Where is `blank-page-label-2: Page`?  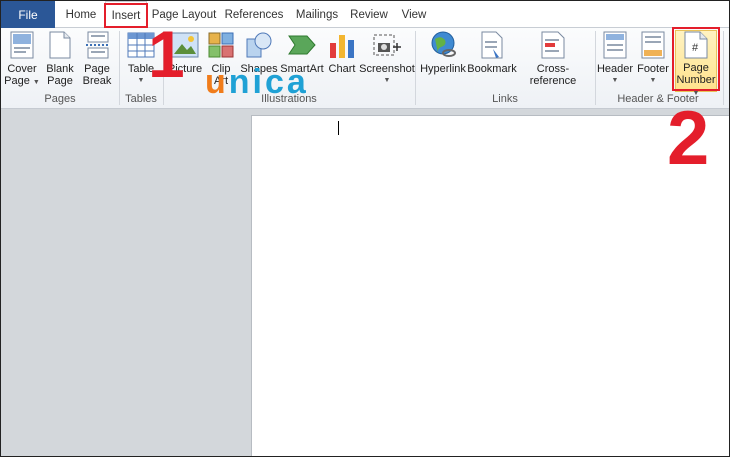 blank-page-label-2: Page is located at coordinates (60, 81).